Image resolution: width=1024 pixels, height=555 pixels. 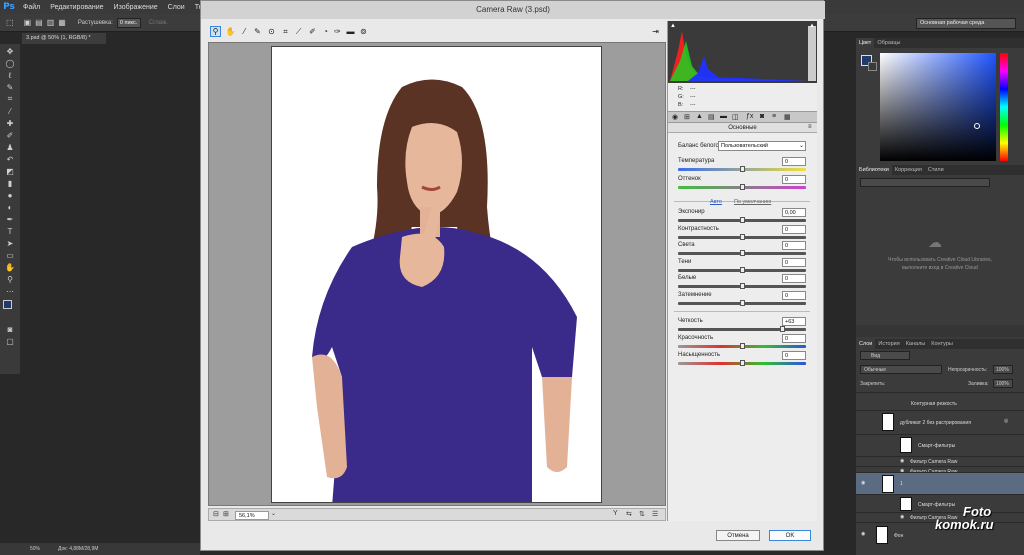 I want to click on default-link: По умолчанию, so click(x=752, y=202).